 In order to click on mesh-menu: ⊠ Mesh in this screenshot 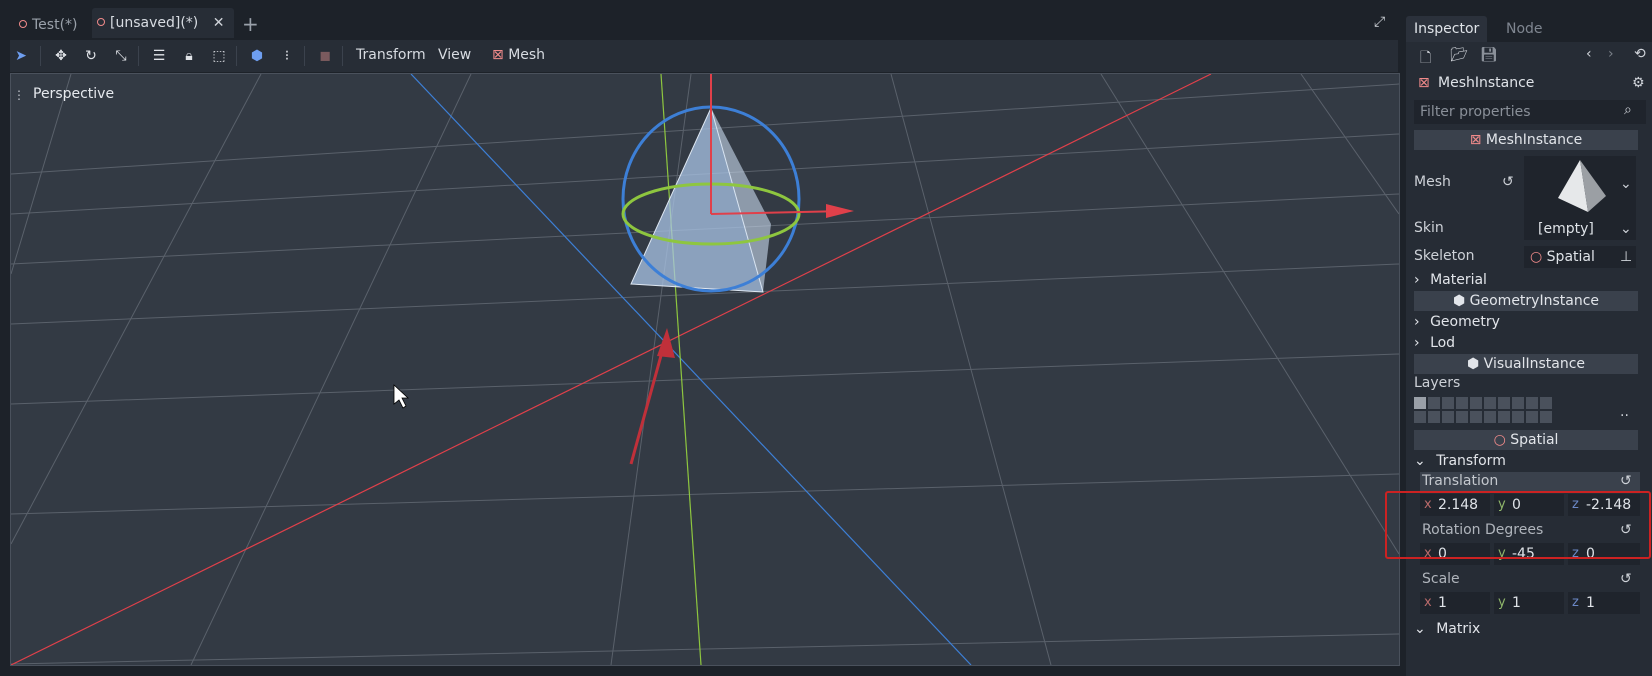, I will do `click(518, 55)`.